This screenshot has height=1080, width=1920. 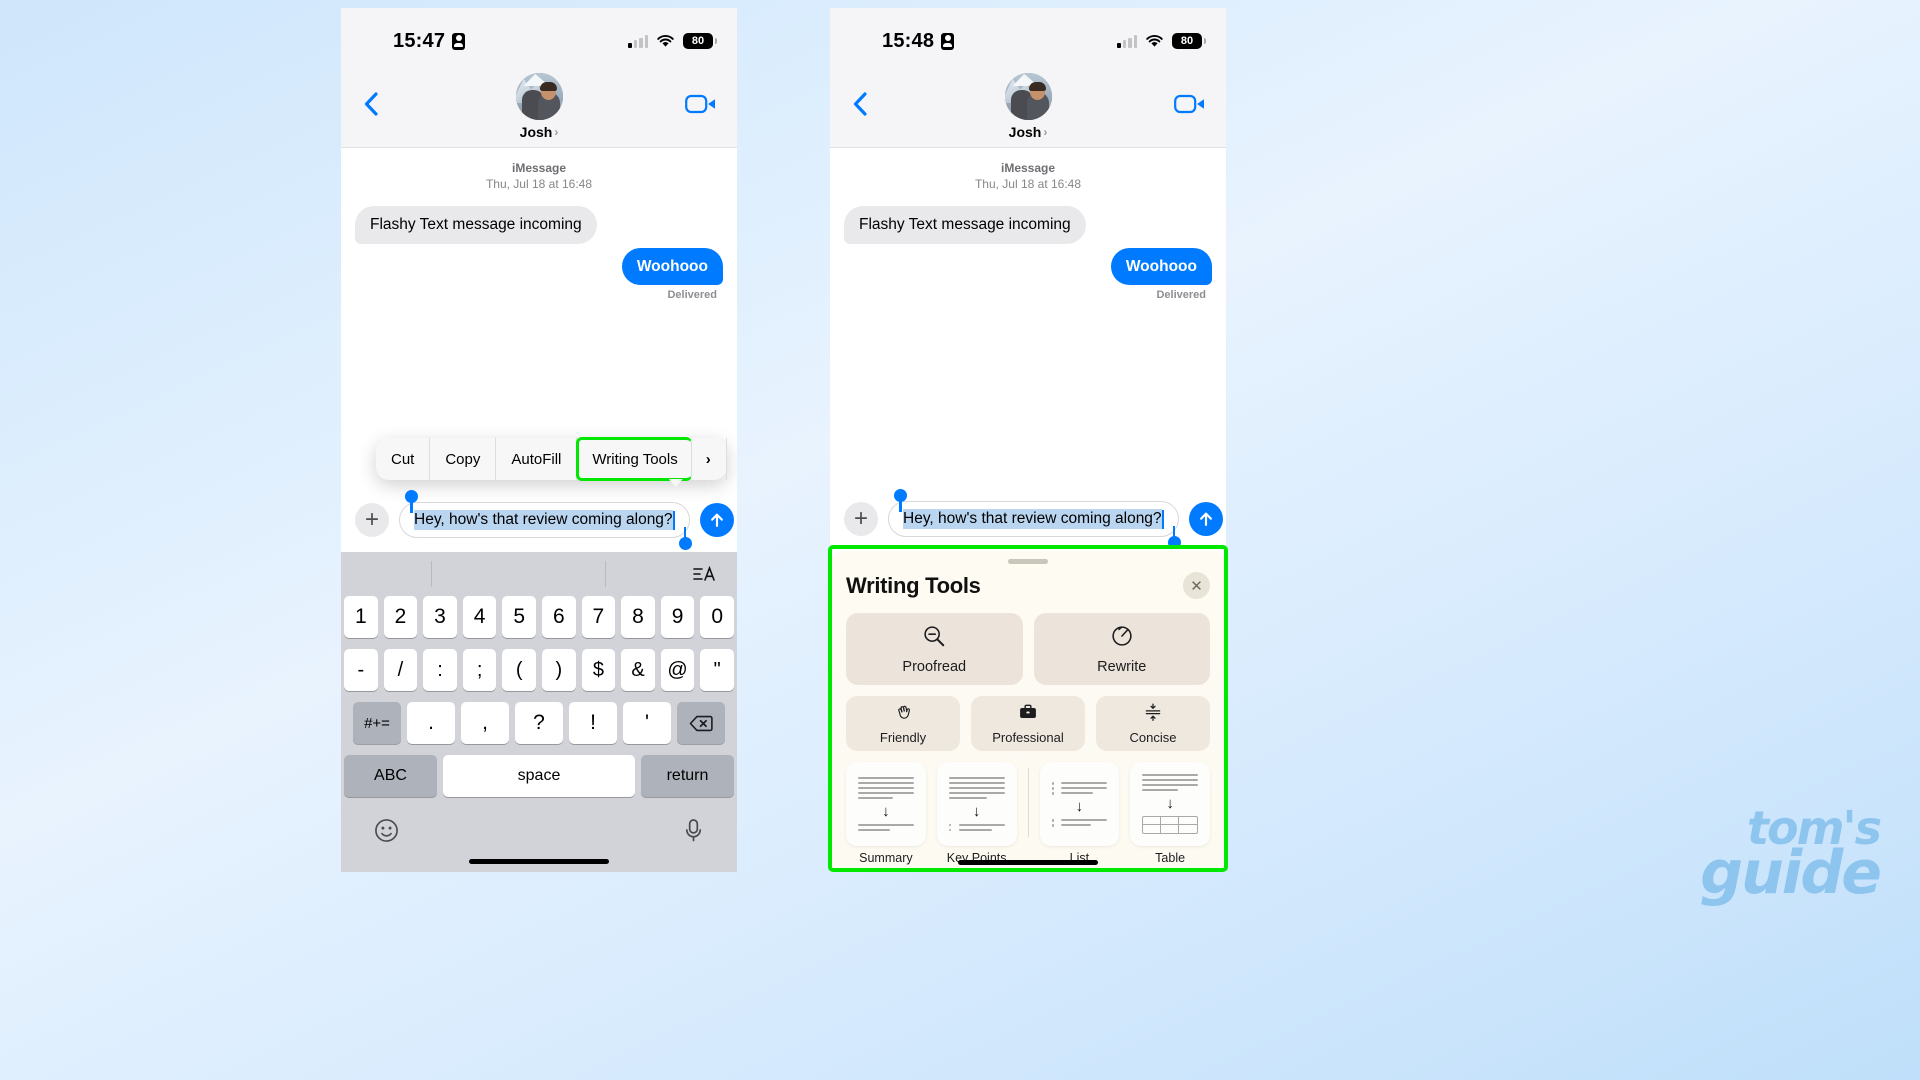 What do you see at coordinates (431, 723) in the screenshot?
I see `key-period: .` at bounding box center [431, 723].